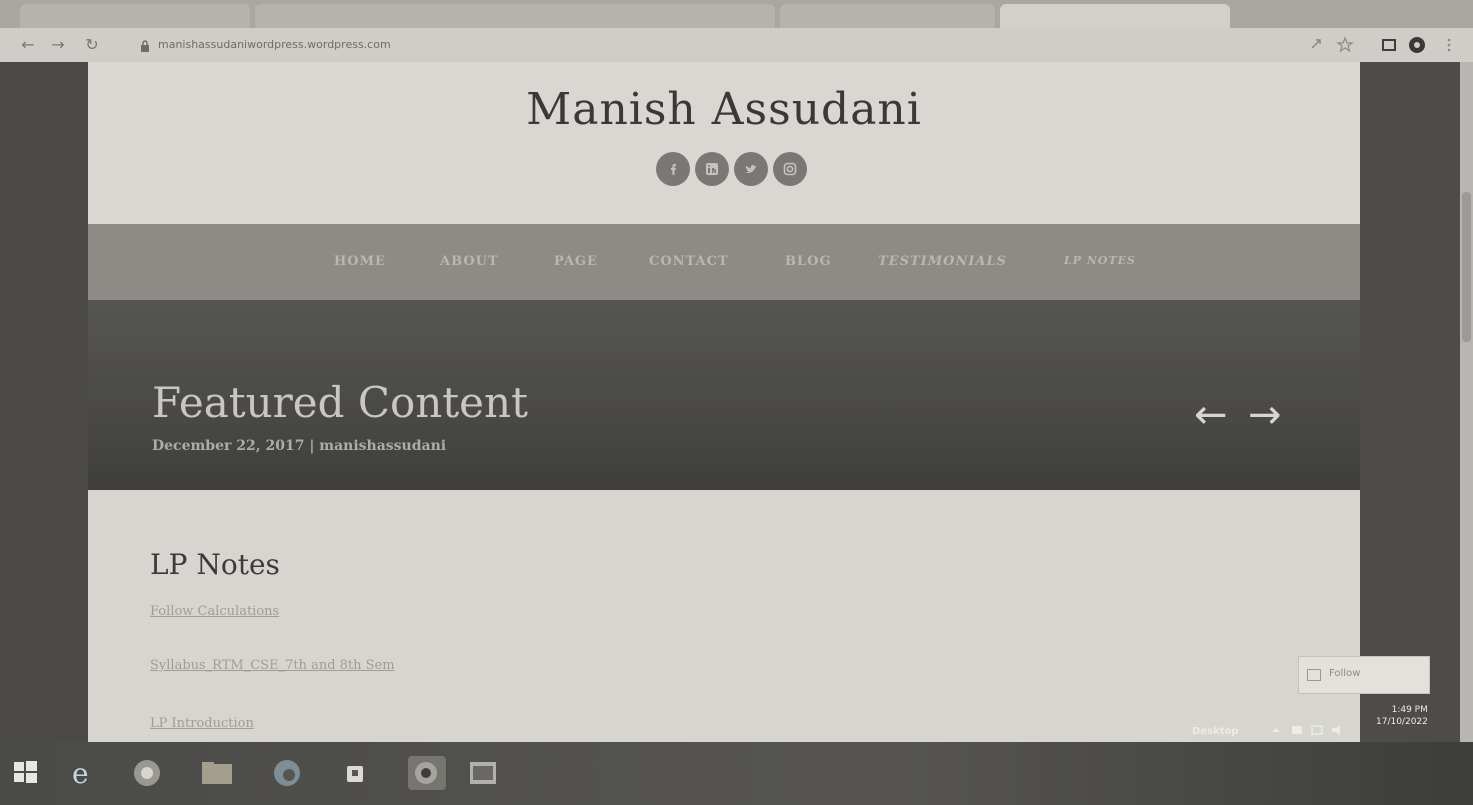 The image size is (1473, 805). Describe the element at coordinates (724, 109) in the screenshot. I see `site-title: Manish Assudani` at that location.